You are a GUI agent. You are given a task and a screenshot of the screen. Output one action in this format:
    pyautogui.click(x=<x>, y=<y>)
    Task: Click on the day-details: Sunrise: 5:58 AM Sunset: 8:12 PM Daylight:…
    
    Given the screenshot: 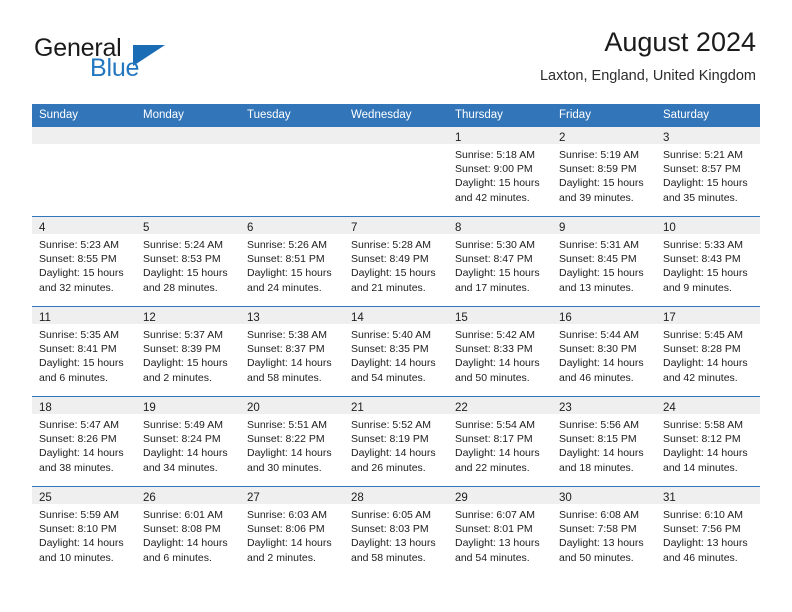 What is the action you would take?
    pyautogui.click(x=708, y=450)
    